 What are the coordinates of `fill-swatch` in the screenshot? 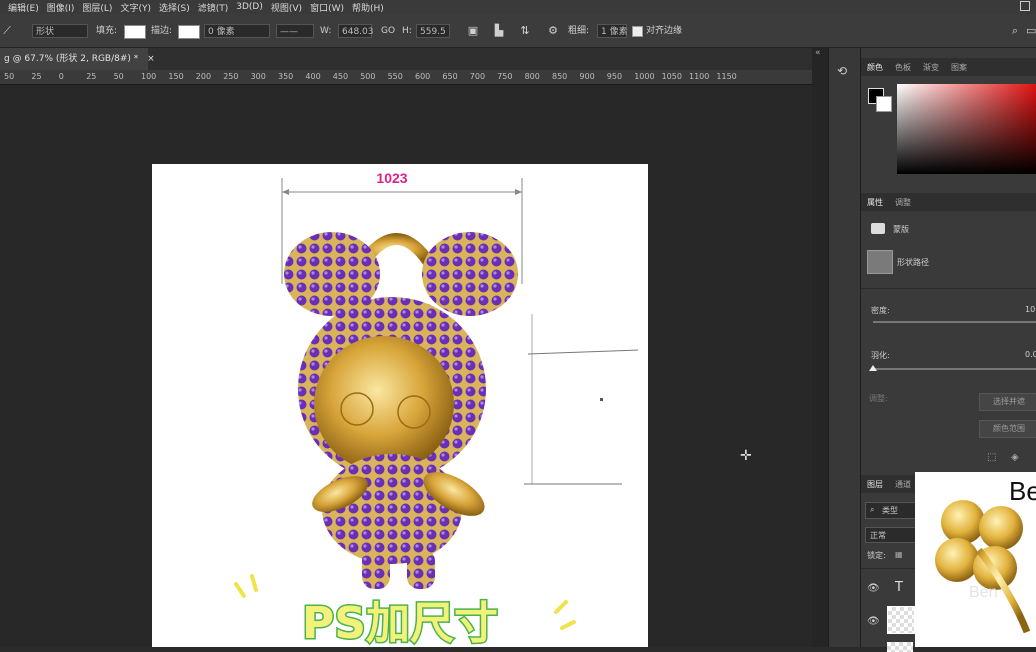 It's located at (135, 32).